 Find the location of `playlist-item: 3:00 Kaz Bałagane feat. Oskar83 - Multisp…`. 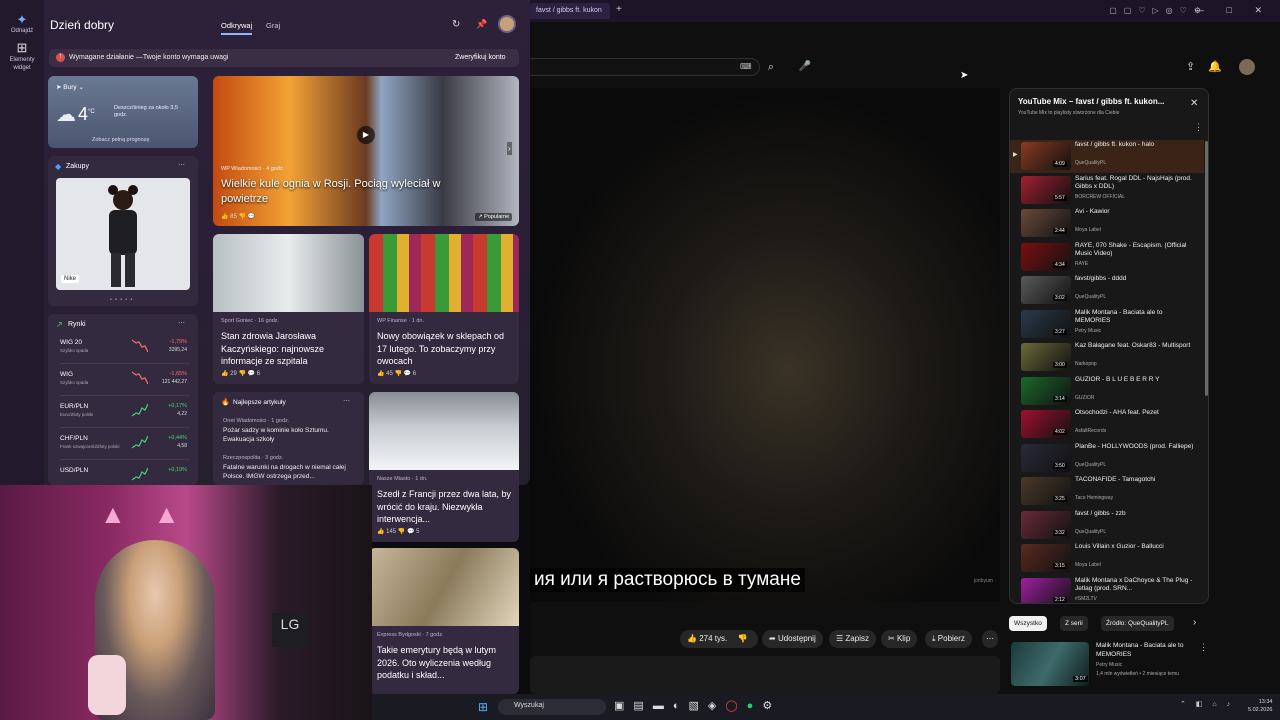

playlist-item: 3:00 Kaz Bałagane feat. Oskar83 - Multisp… is located at coordinates (1107, 357).